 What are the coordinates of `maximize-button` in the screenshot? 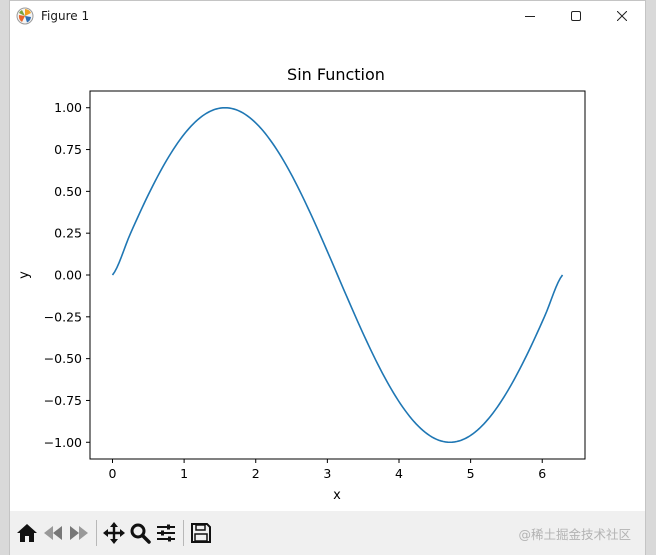 It's located at (576, 16).